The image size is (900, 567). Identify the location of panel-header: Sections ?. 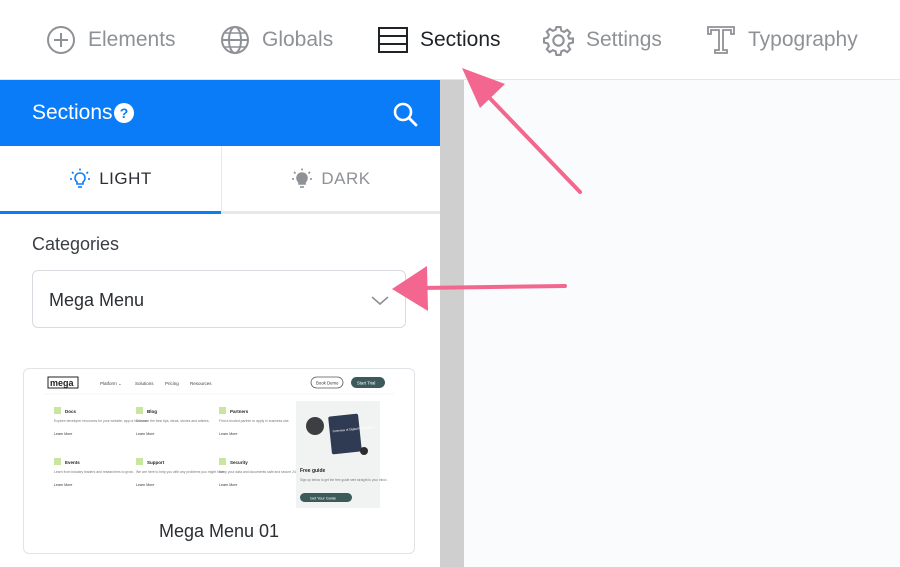
(220, 113).